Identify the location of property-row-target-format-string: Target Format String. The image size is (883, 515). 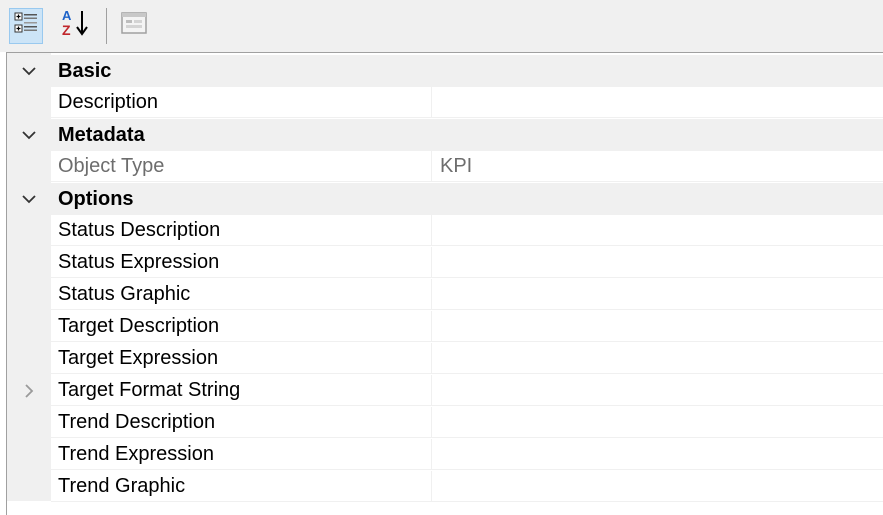
(445, 391).